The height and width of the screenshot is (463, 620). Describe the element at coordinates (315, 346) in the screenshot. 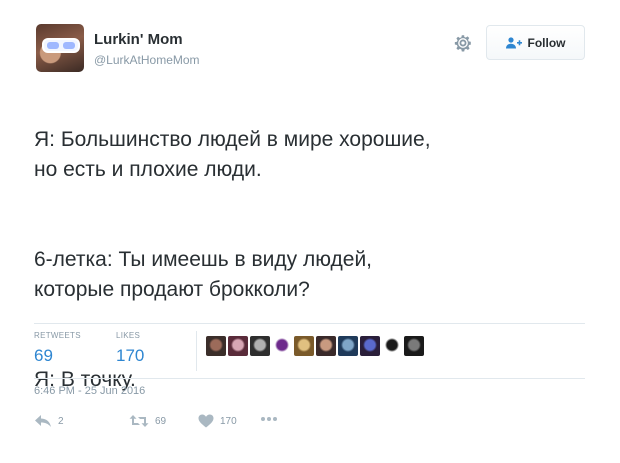

I see `liker-avatars` at that location.